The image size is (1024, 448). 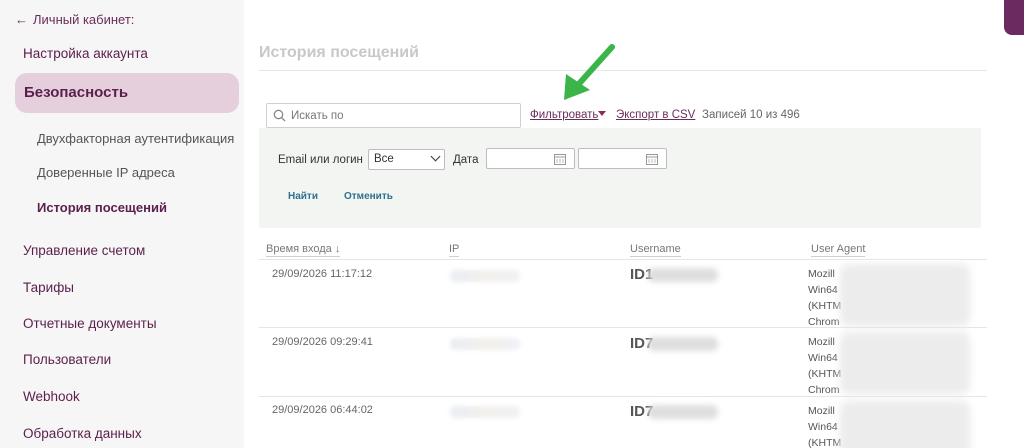 I want to click on date-filter-label: Дата, so click(x=466, y=160).